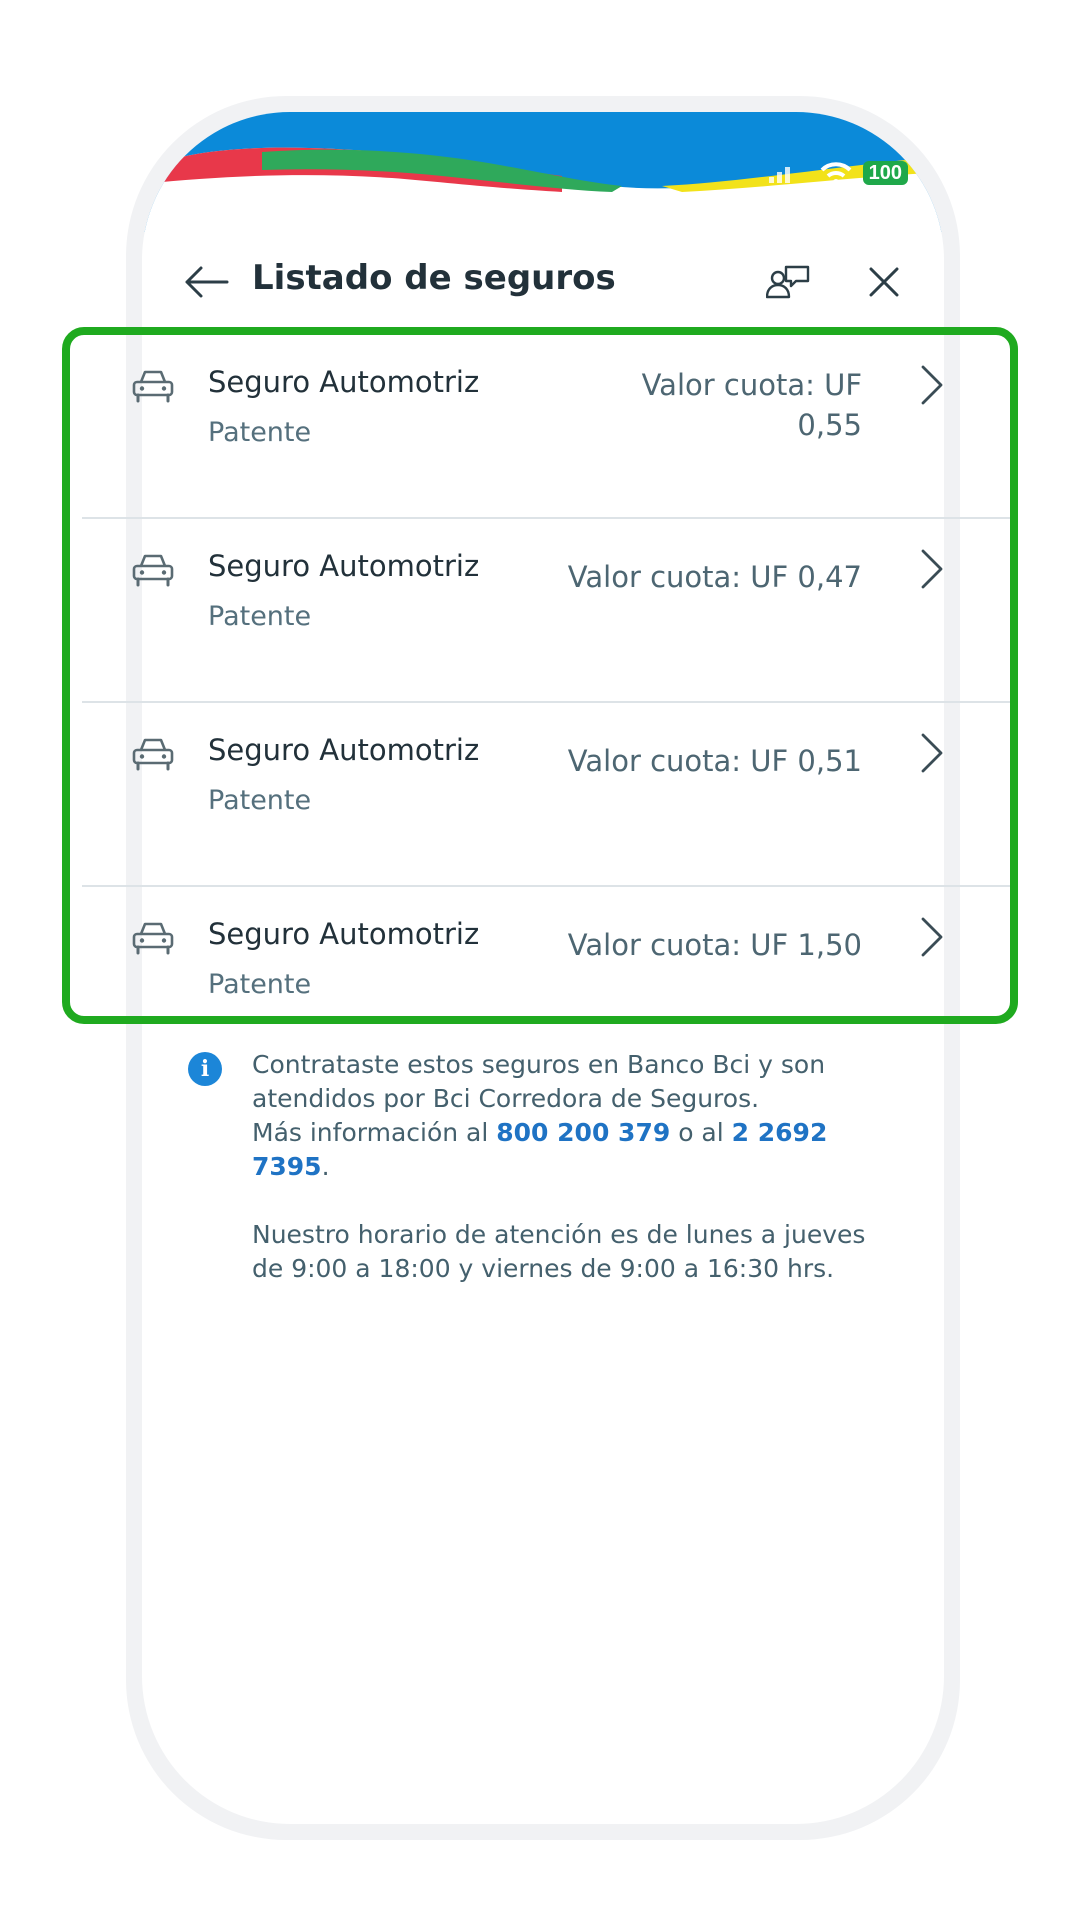  What do you see at coordinates (325, 1166) in the screenshot?
I see `info-end-period: .` at bounding box center [325, 1166].